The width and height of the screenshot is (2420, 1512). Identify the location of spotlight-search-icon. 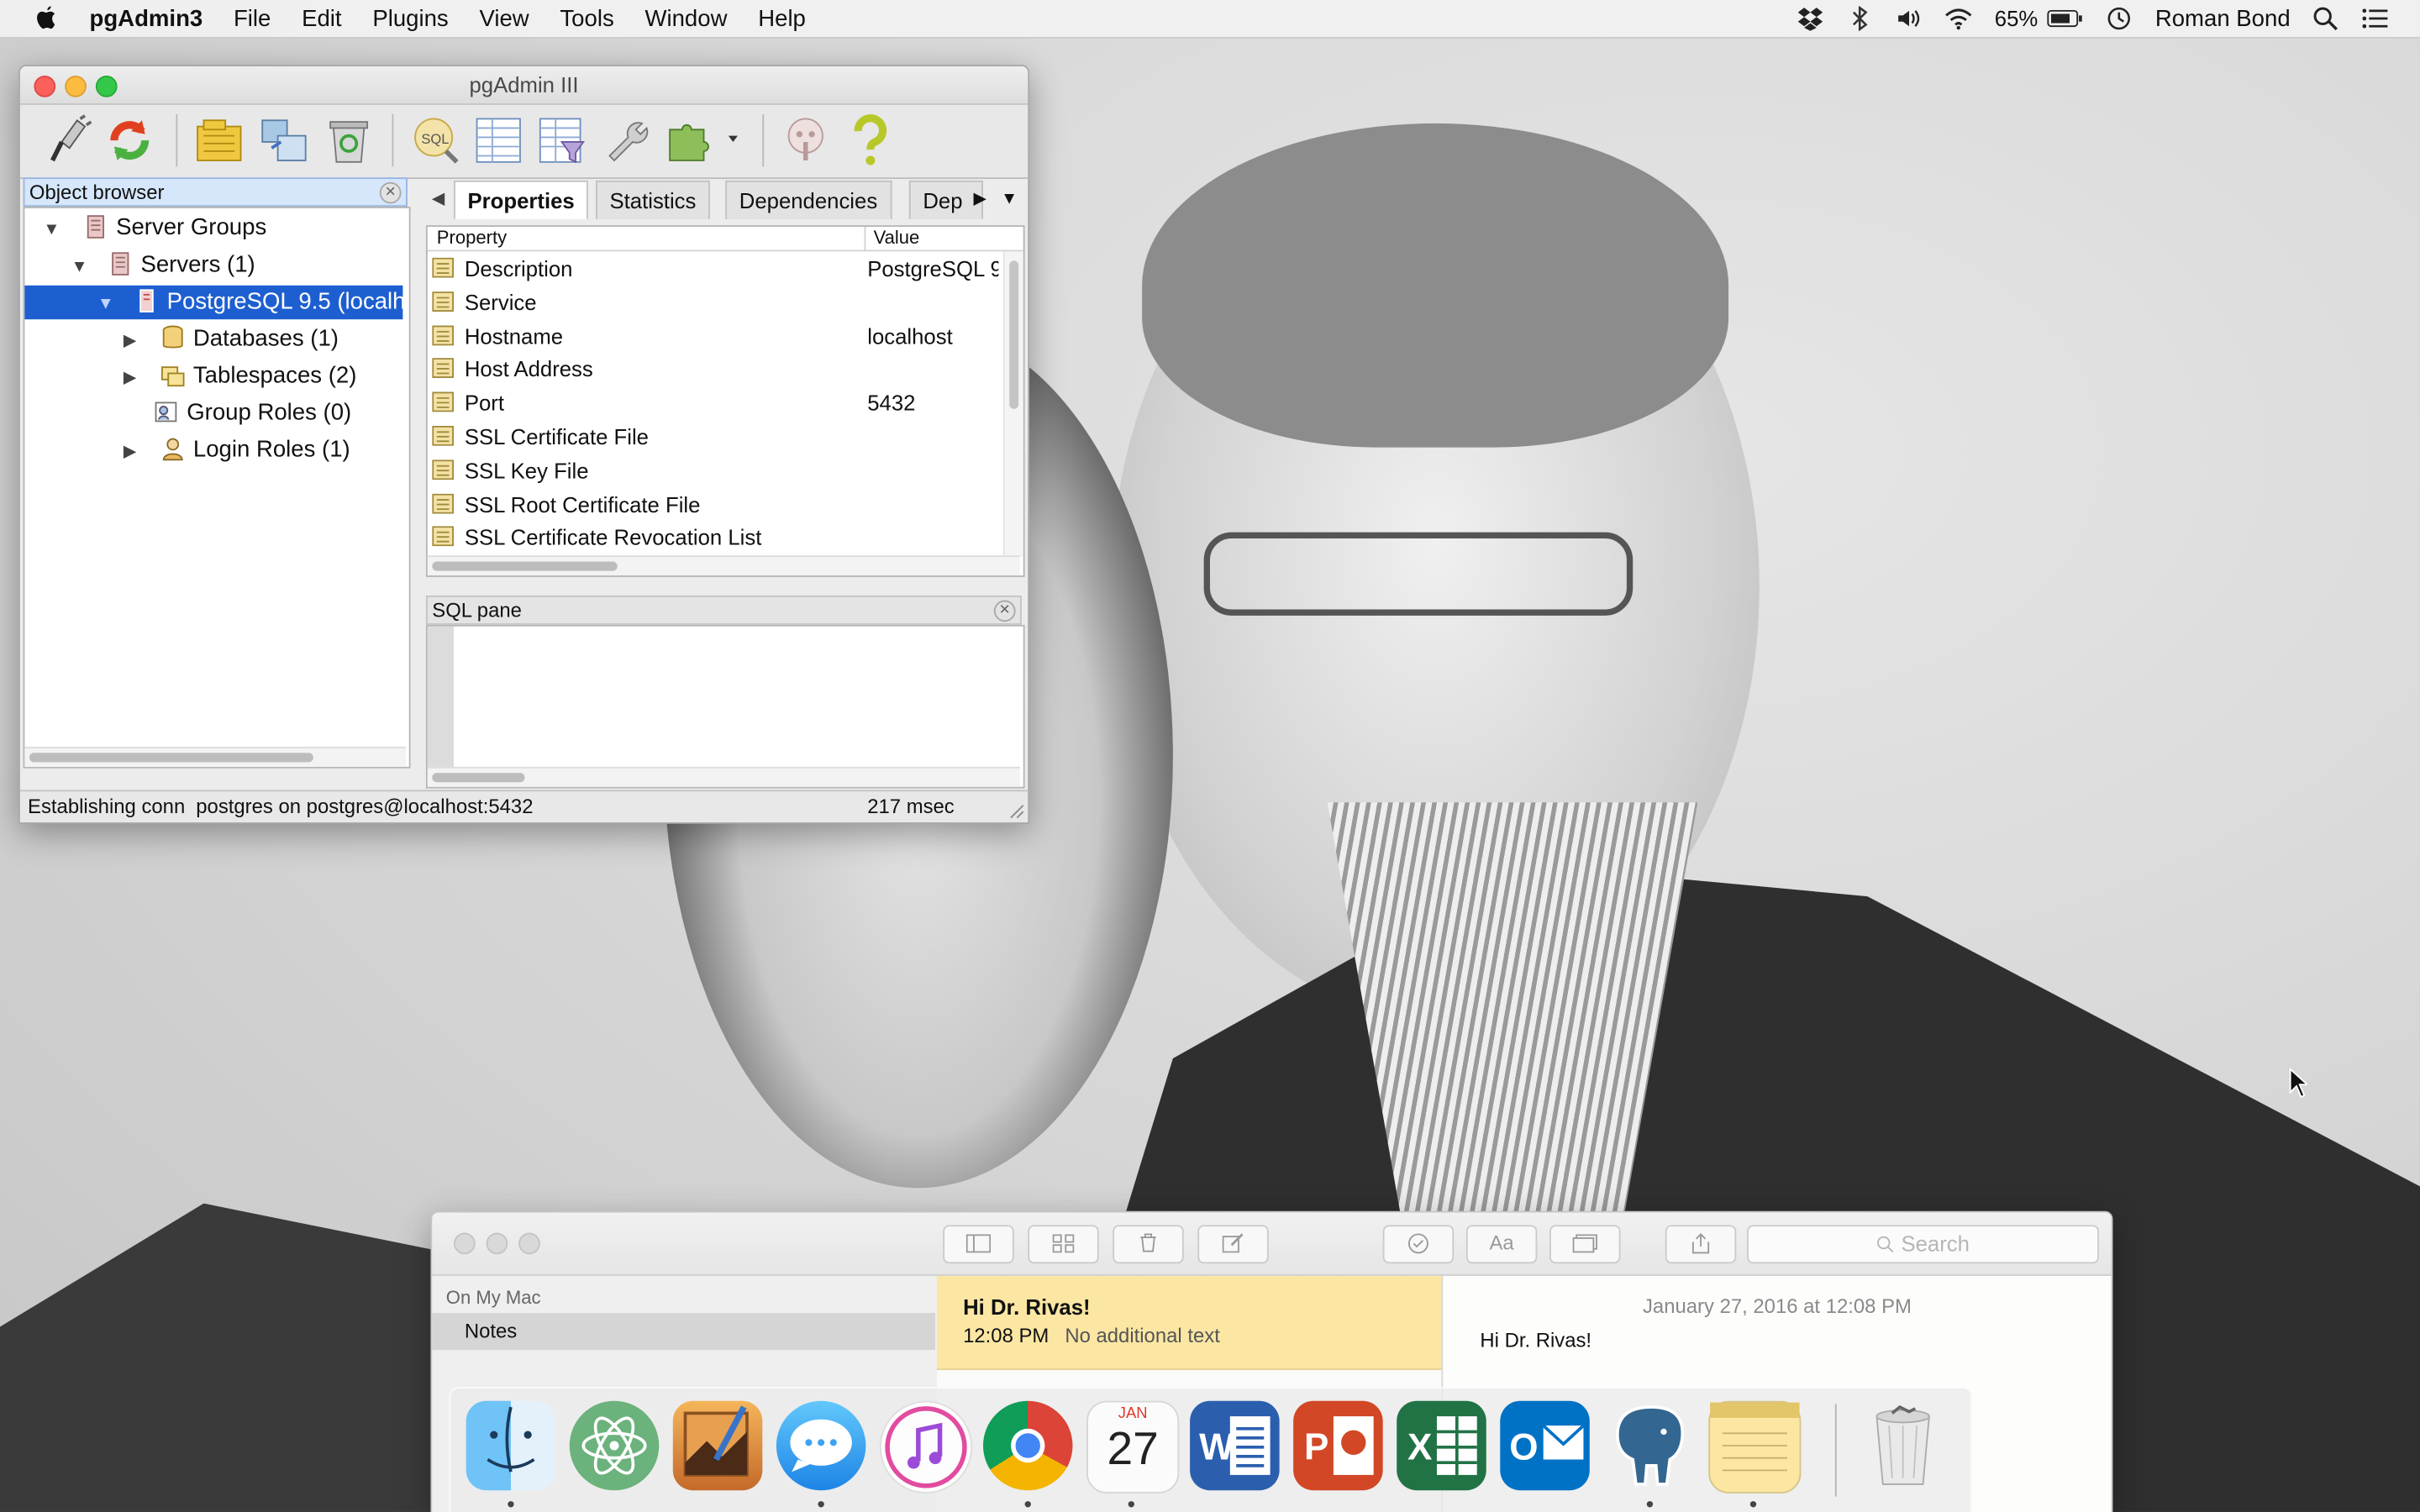
(2326, 18).